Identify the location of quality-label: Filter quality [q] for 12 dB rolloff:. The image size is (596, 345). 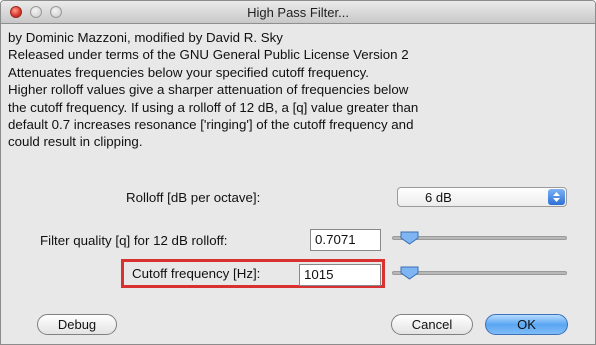
(134, 240).